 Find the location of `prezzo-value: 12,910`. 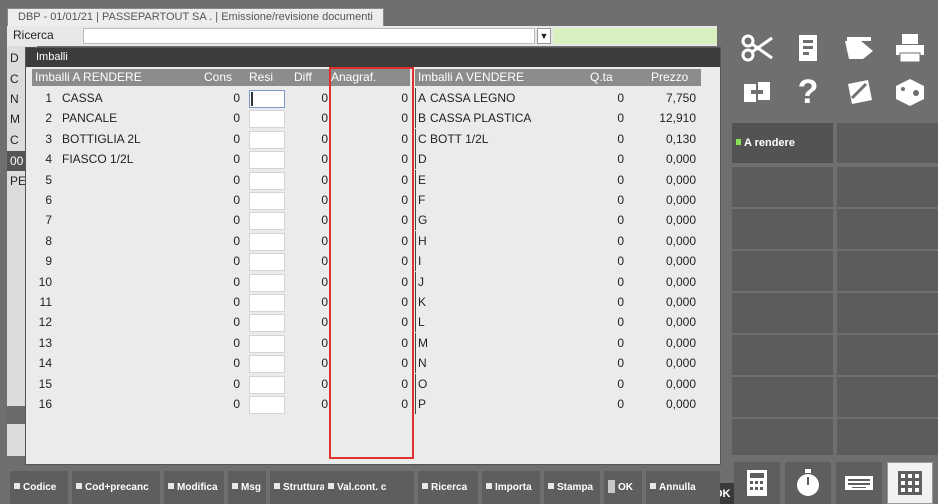

prezzo-value: 12,910 is located at coordinates (677, 118).